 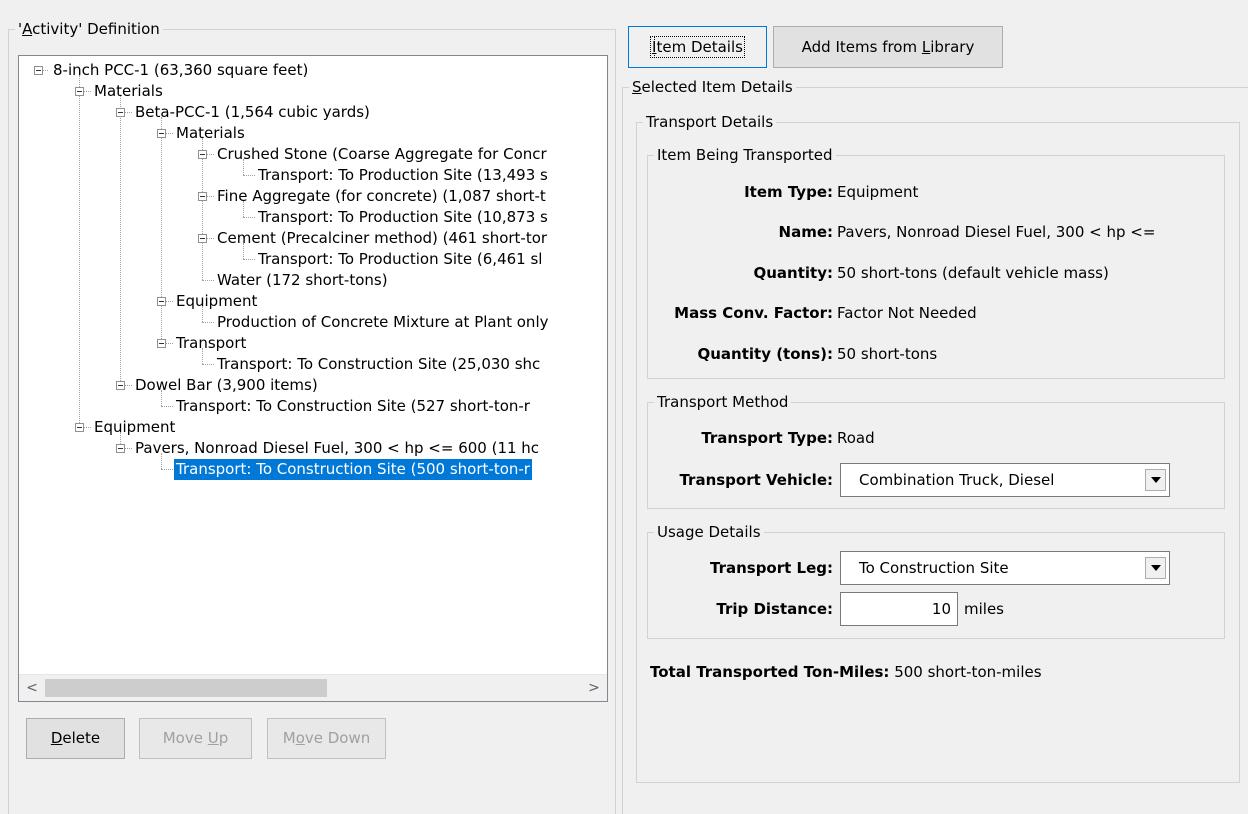 What do you see at coordinates (767, 438) in the screenshot?
I see `transport-type-label: Transport Type:` at bounding box center [767, 438].